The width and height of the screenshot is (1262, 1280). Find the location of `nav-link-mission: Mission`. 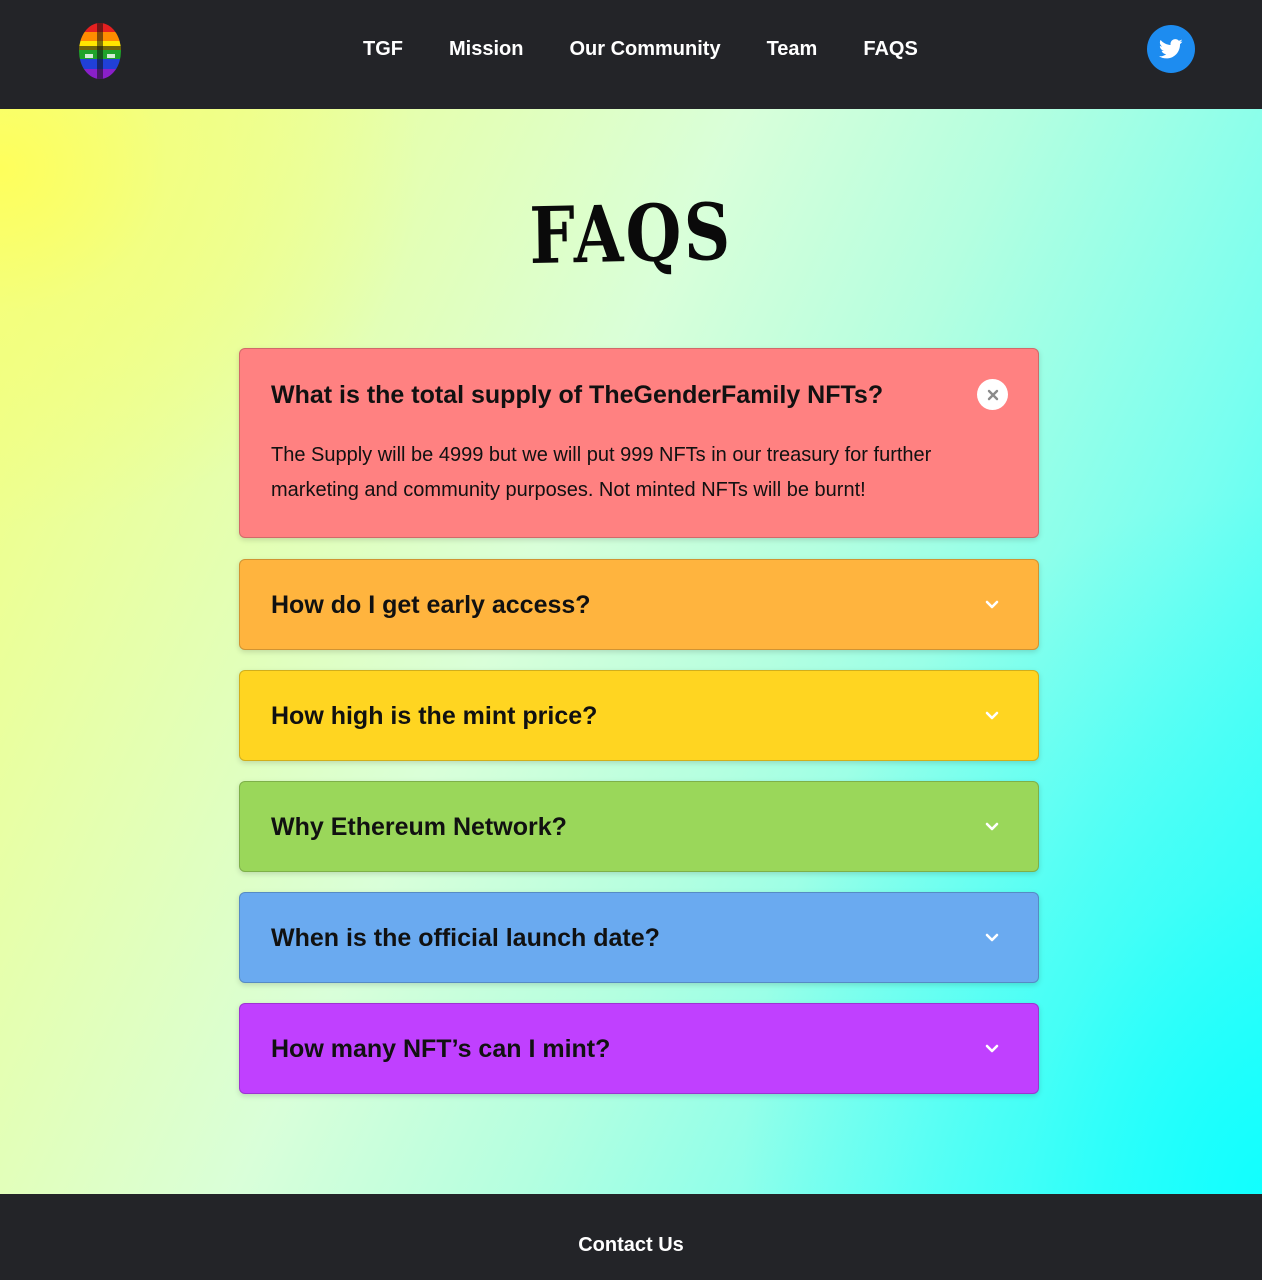

nav-link-mission: Mission is located at coordinates (486, 49).